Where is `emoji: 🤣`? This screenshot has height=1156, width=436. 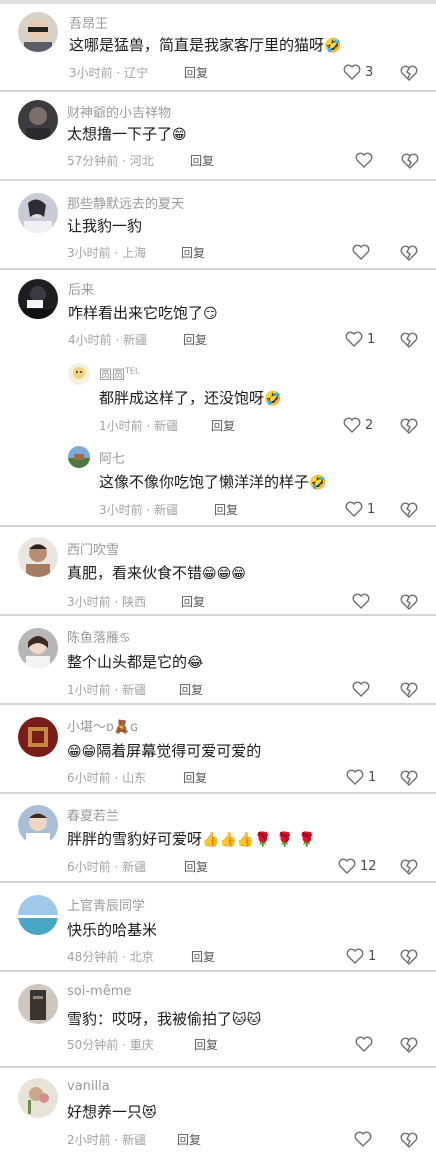 emoji: 🤣 is located at coordinates (273, 399).